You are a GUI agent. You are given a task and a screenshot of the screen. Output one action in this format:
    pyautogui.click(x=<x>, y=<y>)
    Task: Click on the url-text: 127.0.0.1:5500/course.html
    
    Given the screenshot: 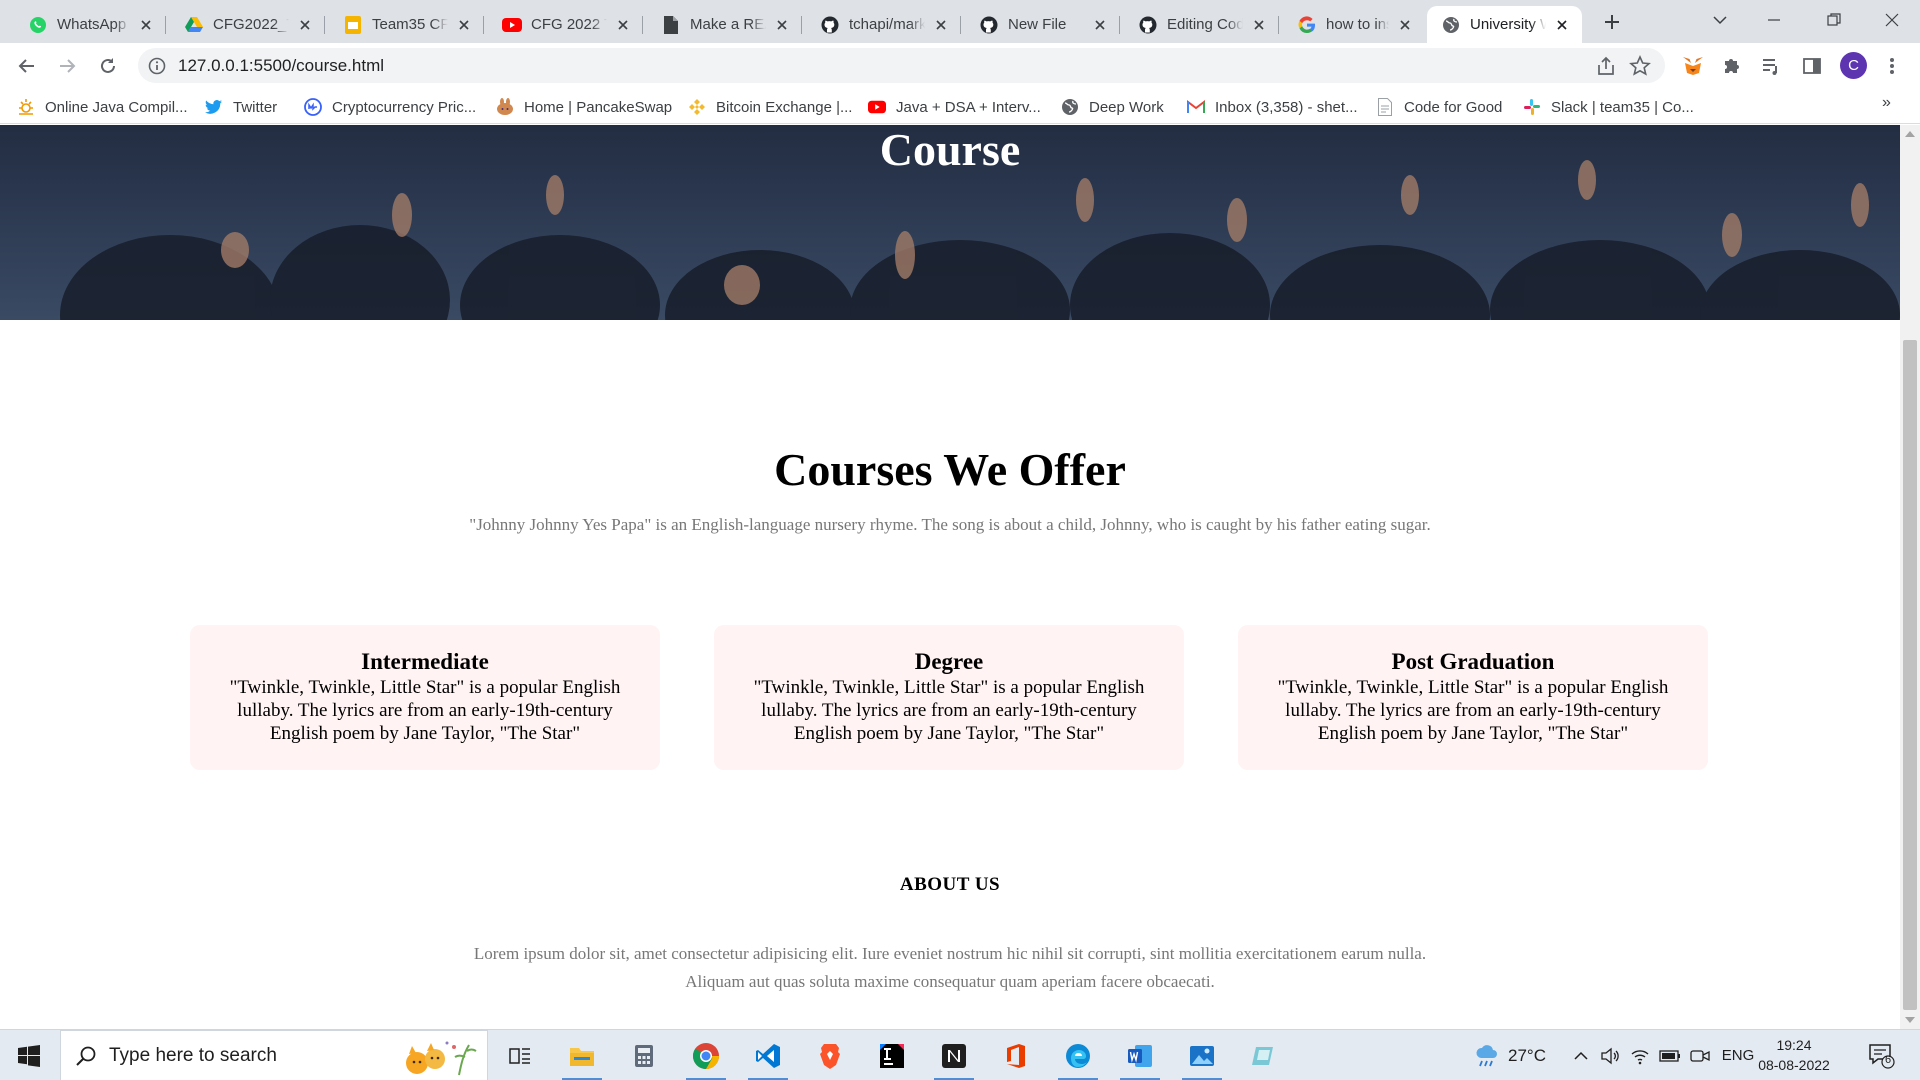 What is the action you would take?
    pyautogui.click(x=281, y=65)
    